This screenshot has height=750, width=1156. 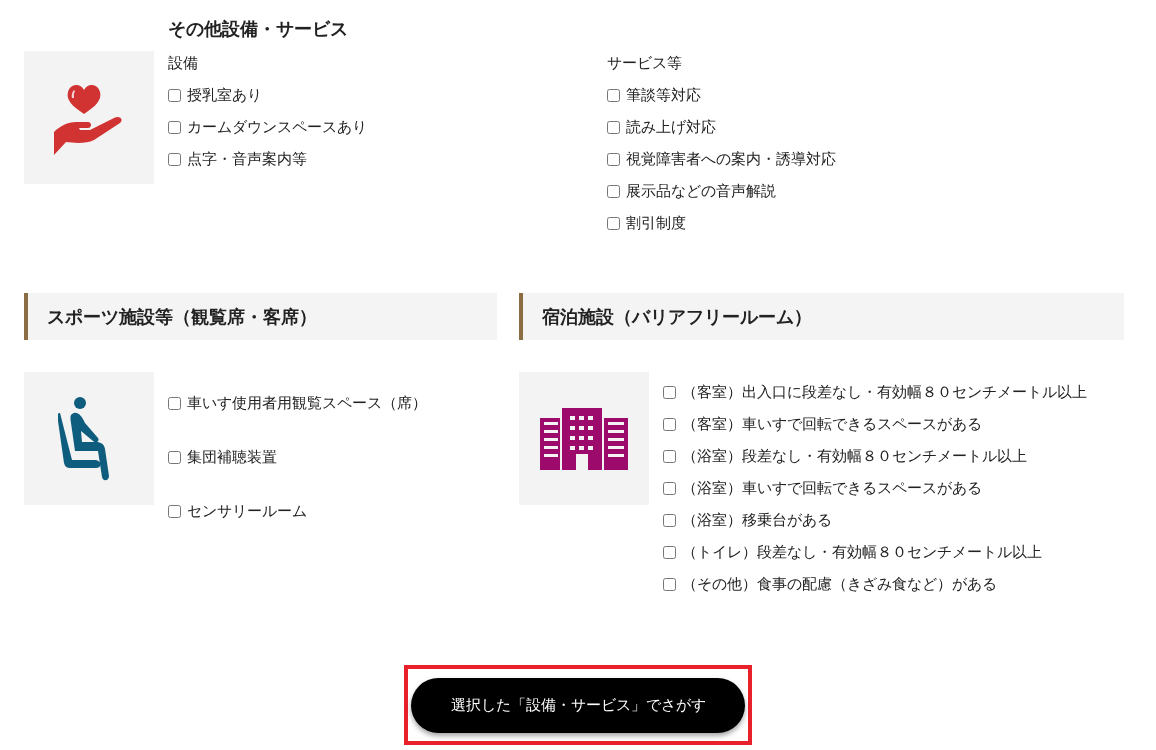 What do you see at coordinates (677, 316) in the screenshot?
I see `section-title: 宿泊施設（バリアフリールーム）` at bounding box center [677, 316].